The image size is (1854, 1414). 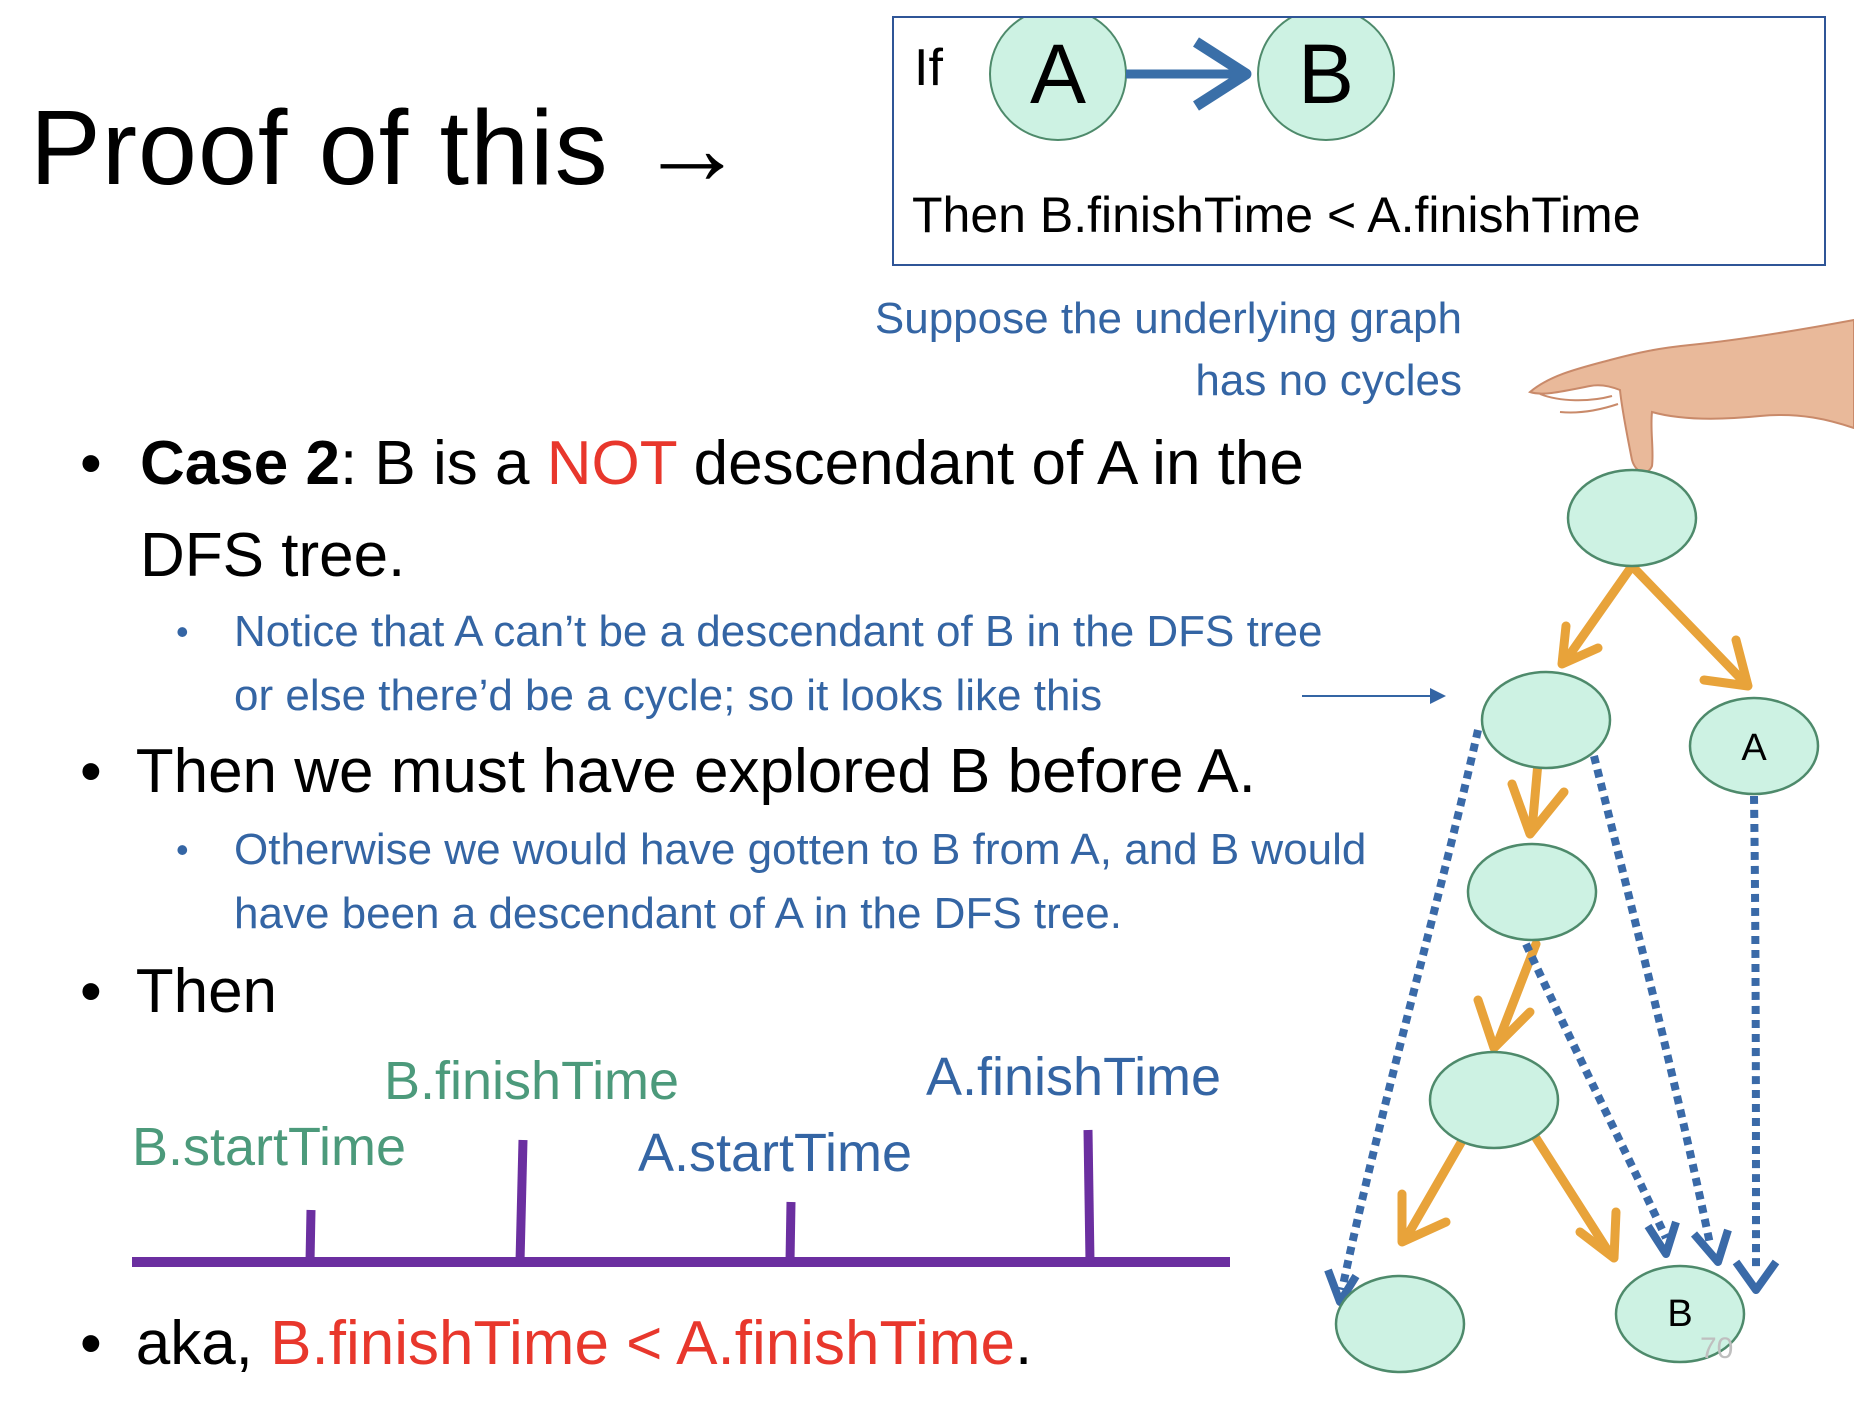 What do you see at coordinates (1652, 1000) in the screenshot?
I see `dotted-edge-n1-b` at bounding box center [1652, 1000].